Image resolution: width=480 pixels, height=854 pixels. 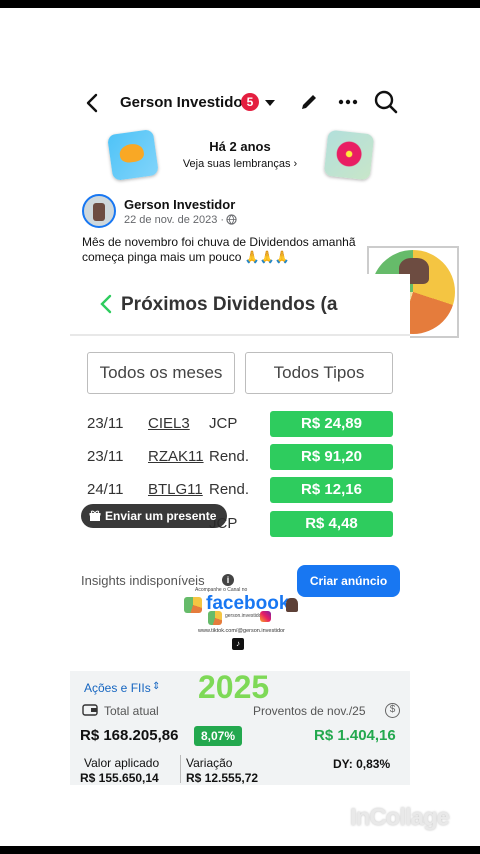 What do you see at coordinates (348, 581) in the screenshot?
I see `create-ad-button: Criar anúncio` at bounding box center [348, 581].